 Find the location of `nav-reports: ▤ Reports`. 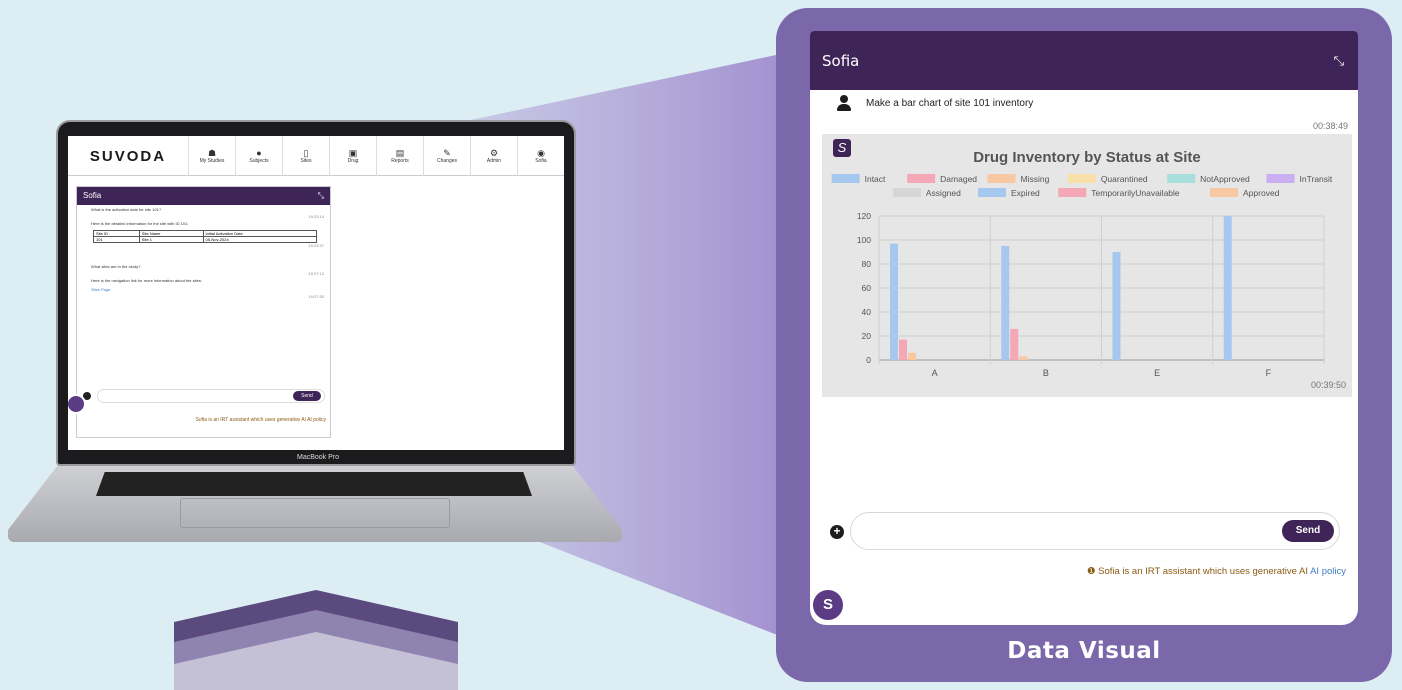

nav-reports: ▤ Reports is located at coordinates (399, 156).